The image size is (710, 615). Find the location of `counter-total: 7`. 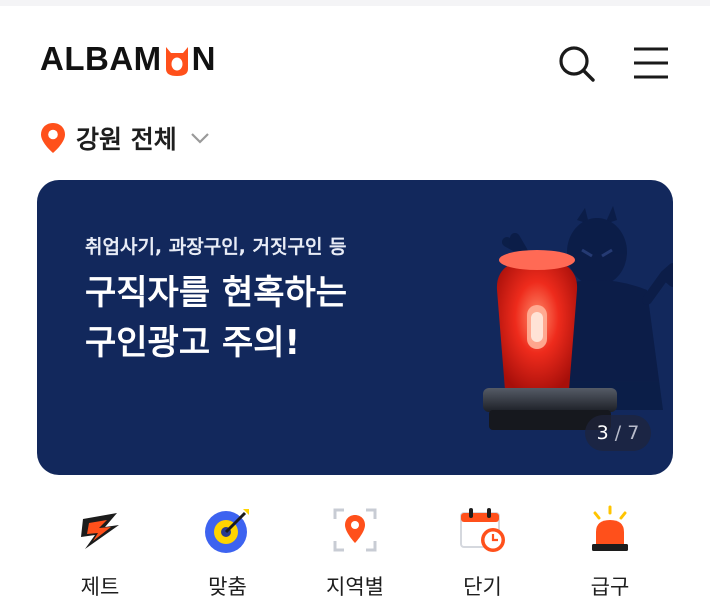

counter-total: 7 is located at coordinates (633, 433).